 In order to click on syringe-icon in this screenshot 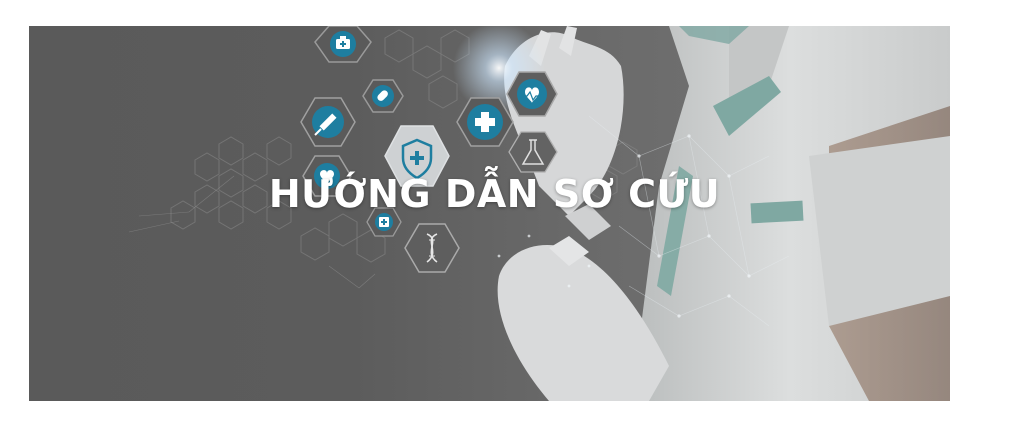, I will do `click(328, 122)`.